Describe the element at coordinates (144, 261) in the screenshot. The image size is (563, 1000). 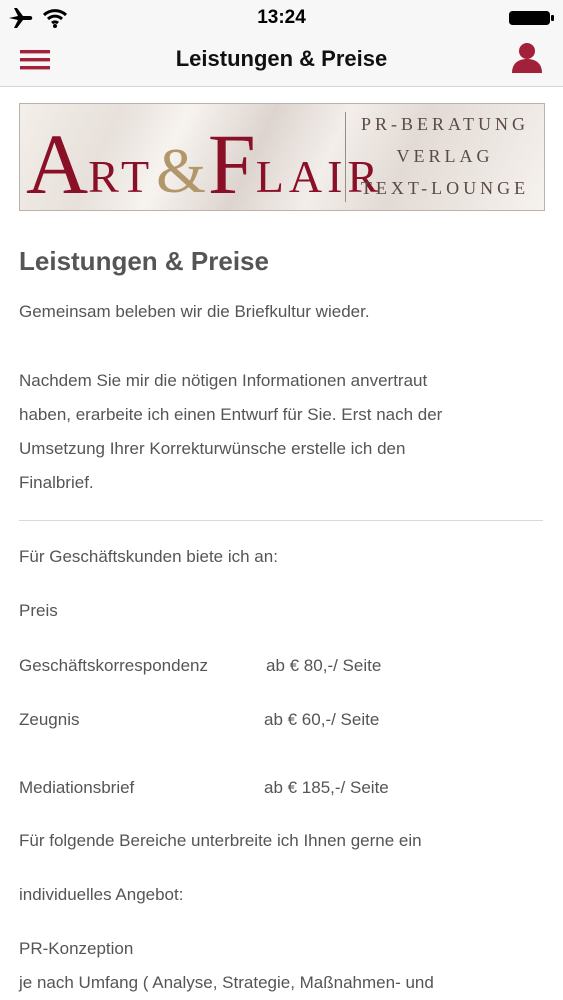
I see `content-heading: Leistungen & Preise` at that location.